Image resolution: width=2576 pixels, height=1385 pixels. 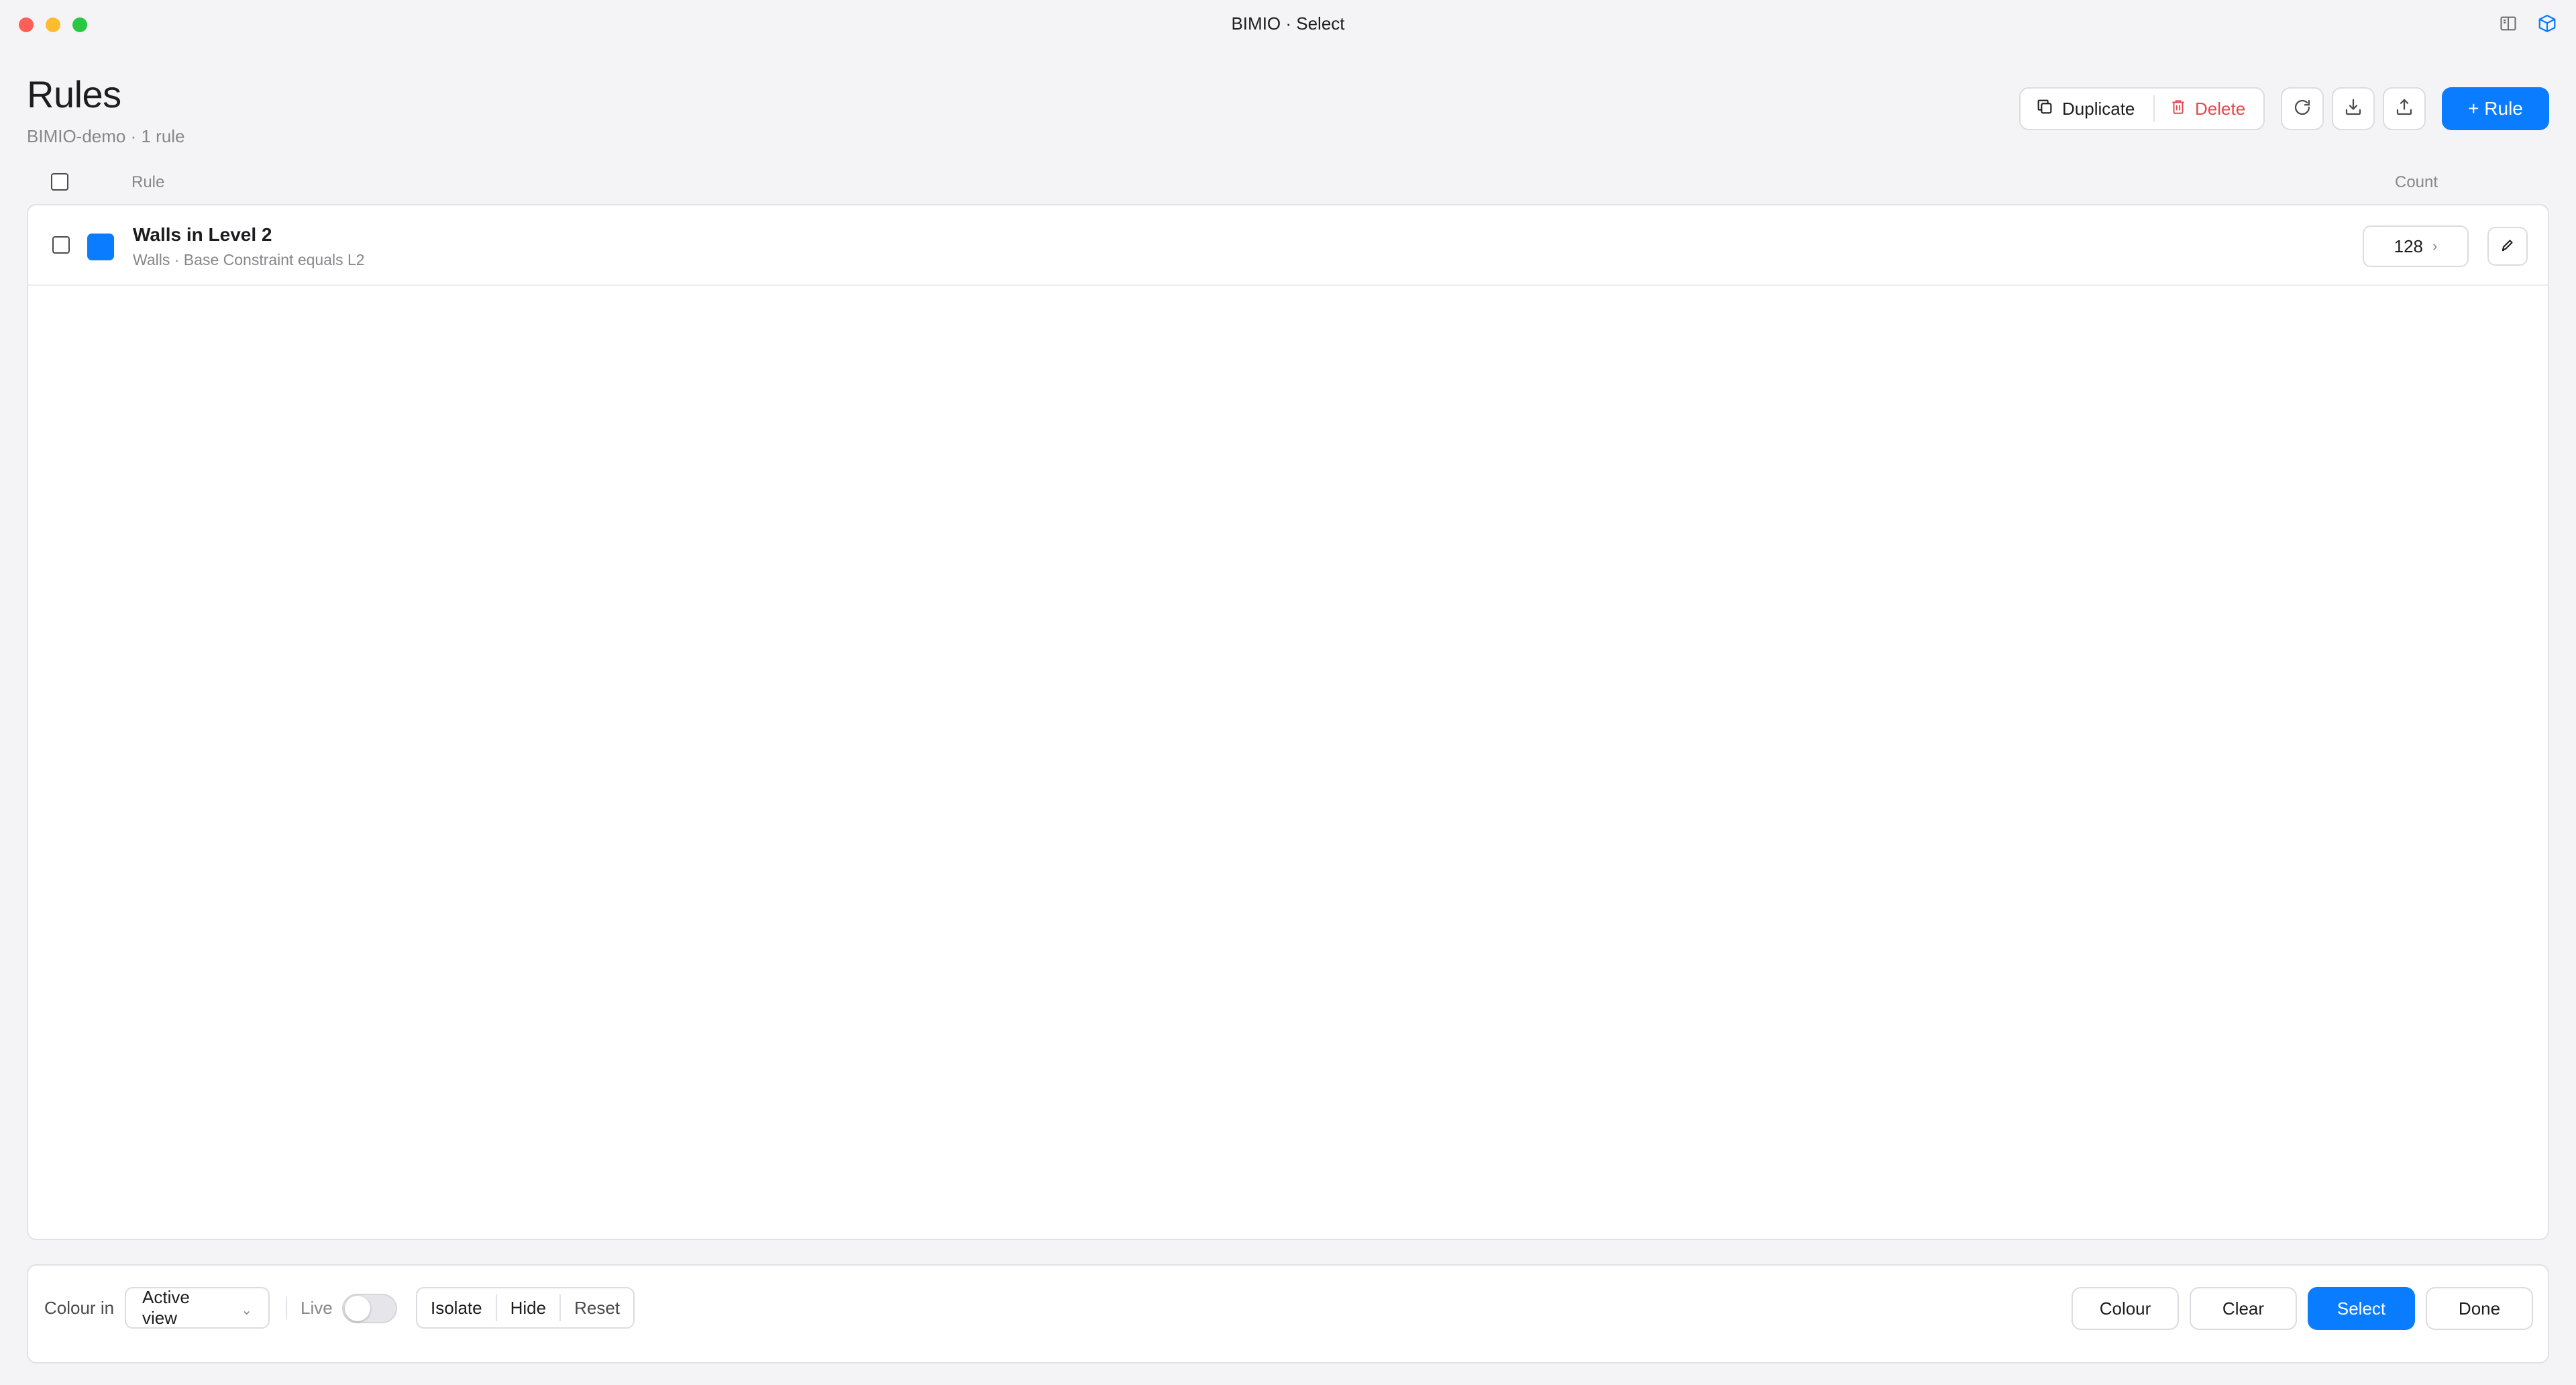 I want to click on chevron-right-icon: ›, so click(x=2435, y=246).